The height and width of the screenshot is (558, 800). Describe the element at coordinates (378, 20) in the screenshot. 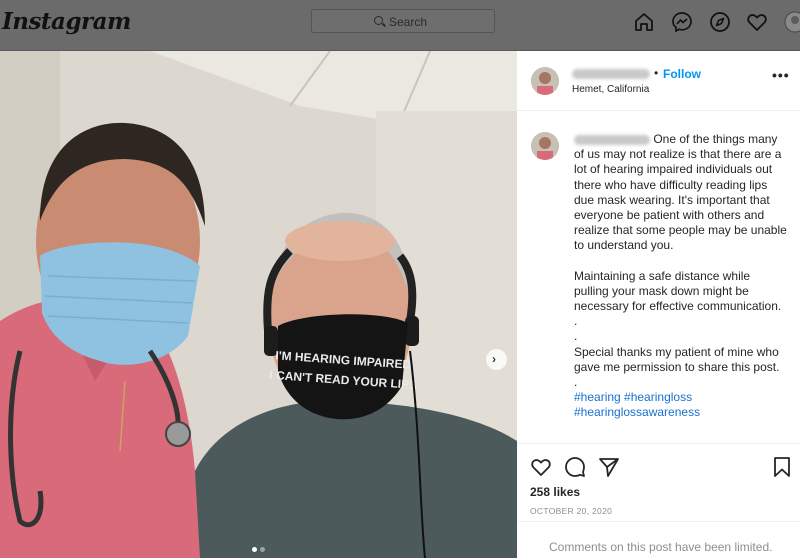

I see `search-icon` at that location.